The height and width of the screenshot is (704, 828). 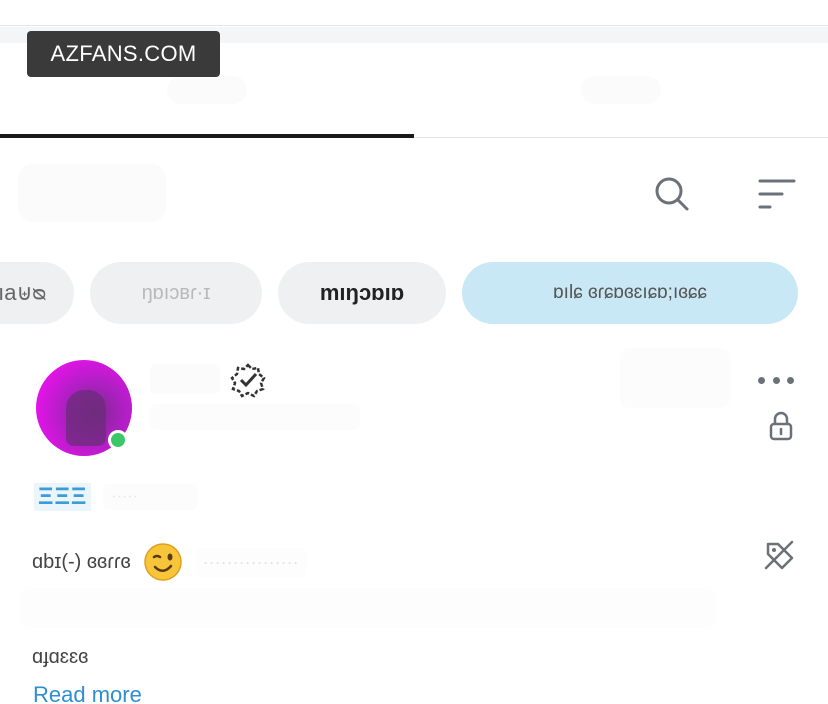 What do you see at coordinates (63, 497) in the screenshot?
I see `price-tag: ΞΞΞ` at bounding box center [63, 497].